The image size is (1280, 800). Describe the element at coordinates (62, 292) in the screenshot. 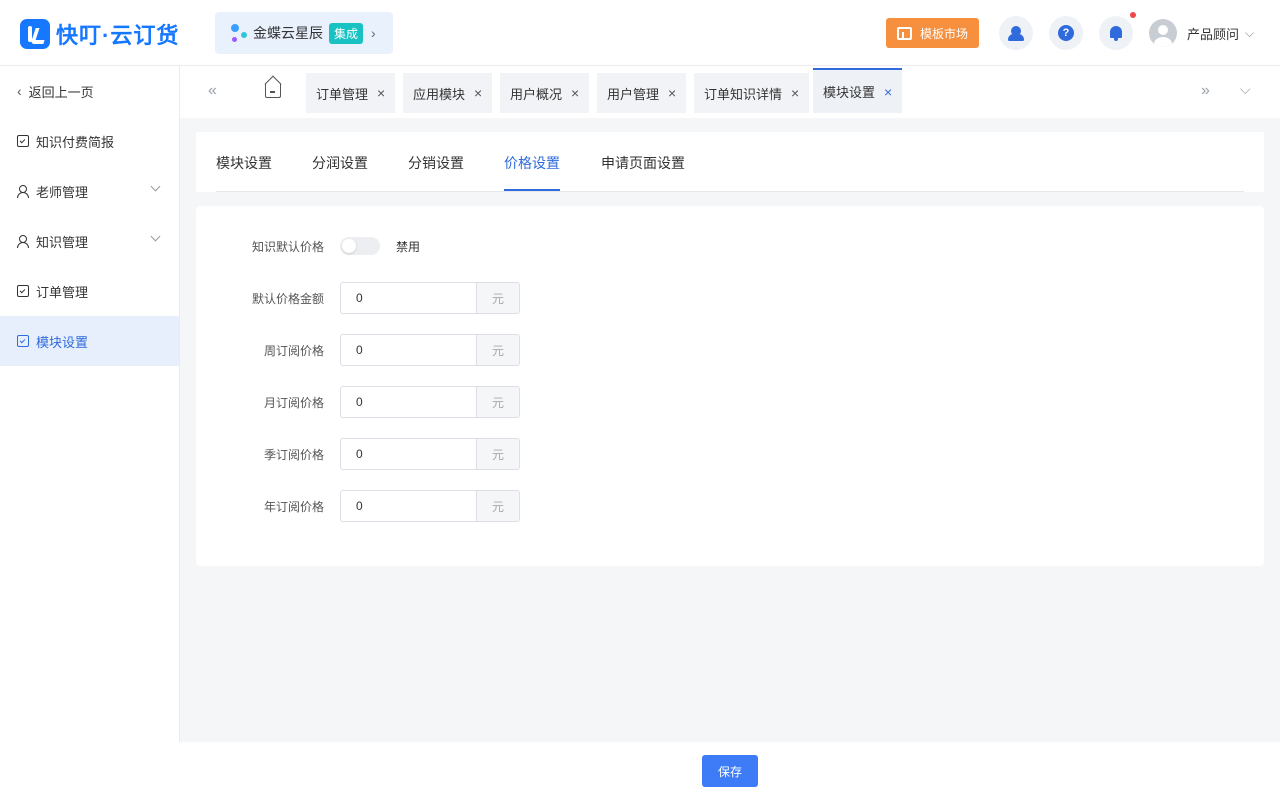

I see `sidebar-item-label: 订单管理` at that location.